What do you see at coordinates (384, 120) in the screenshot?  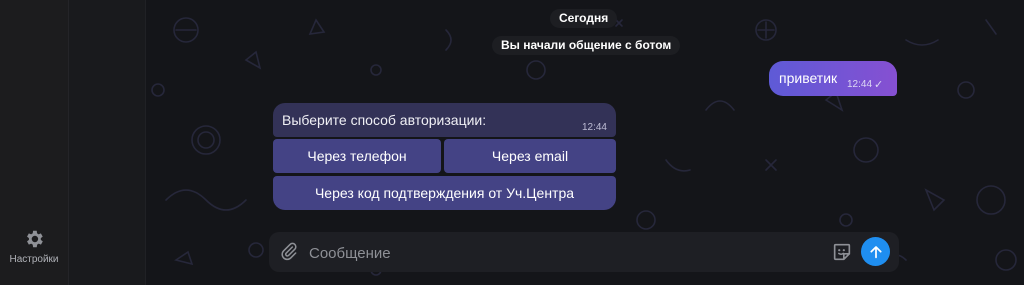 I see `incoming-message-text: Выберите способ авторизации:` at bounding box center [384, 120].